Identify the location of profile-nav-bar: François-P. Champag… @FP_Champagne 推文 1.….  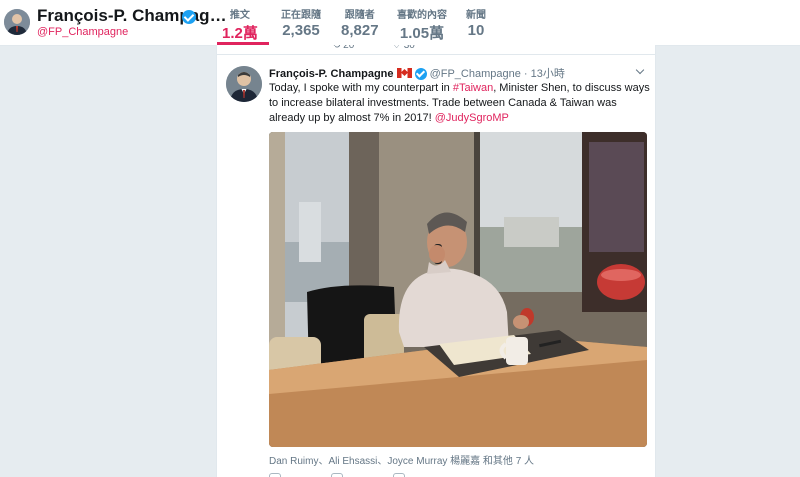
(400, 23).